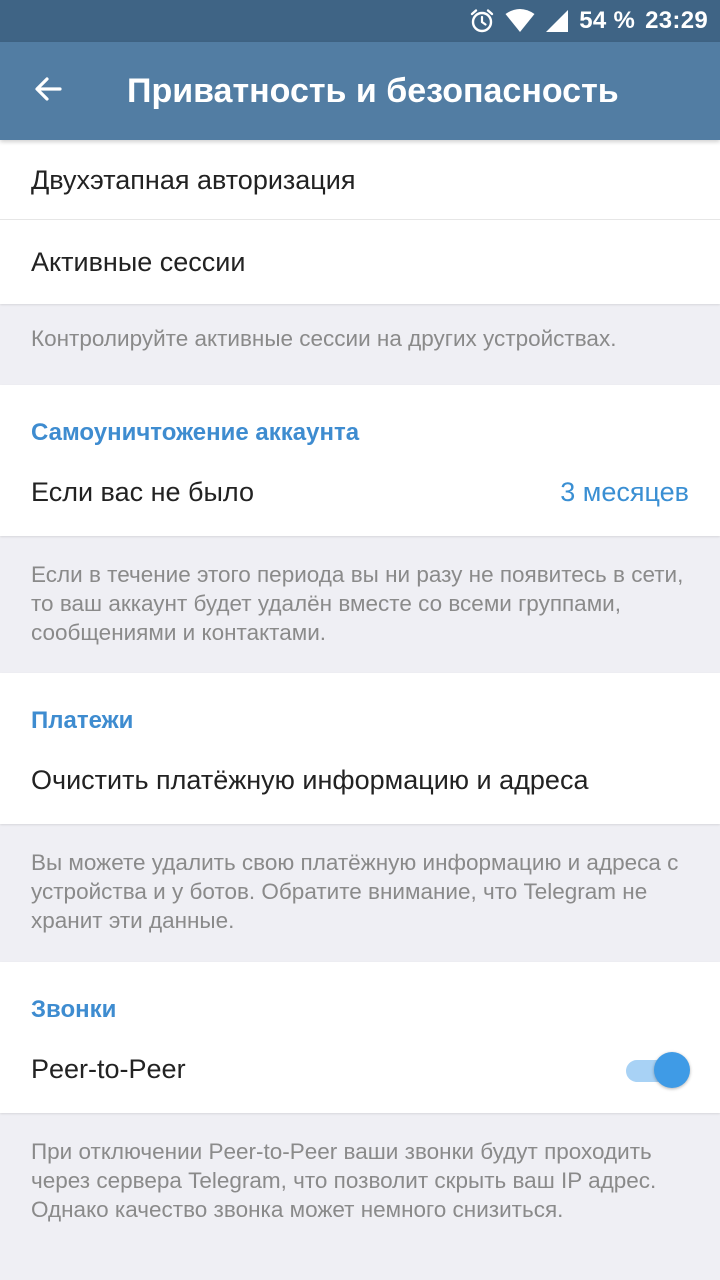  What do you see at coordinates (360, 180) in the screenshot?
I see `two-step-auth-item: Двухэтапная авторизация` at bounding box center [360, 180].